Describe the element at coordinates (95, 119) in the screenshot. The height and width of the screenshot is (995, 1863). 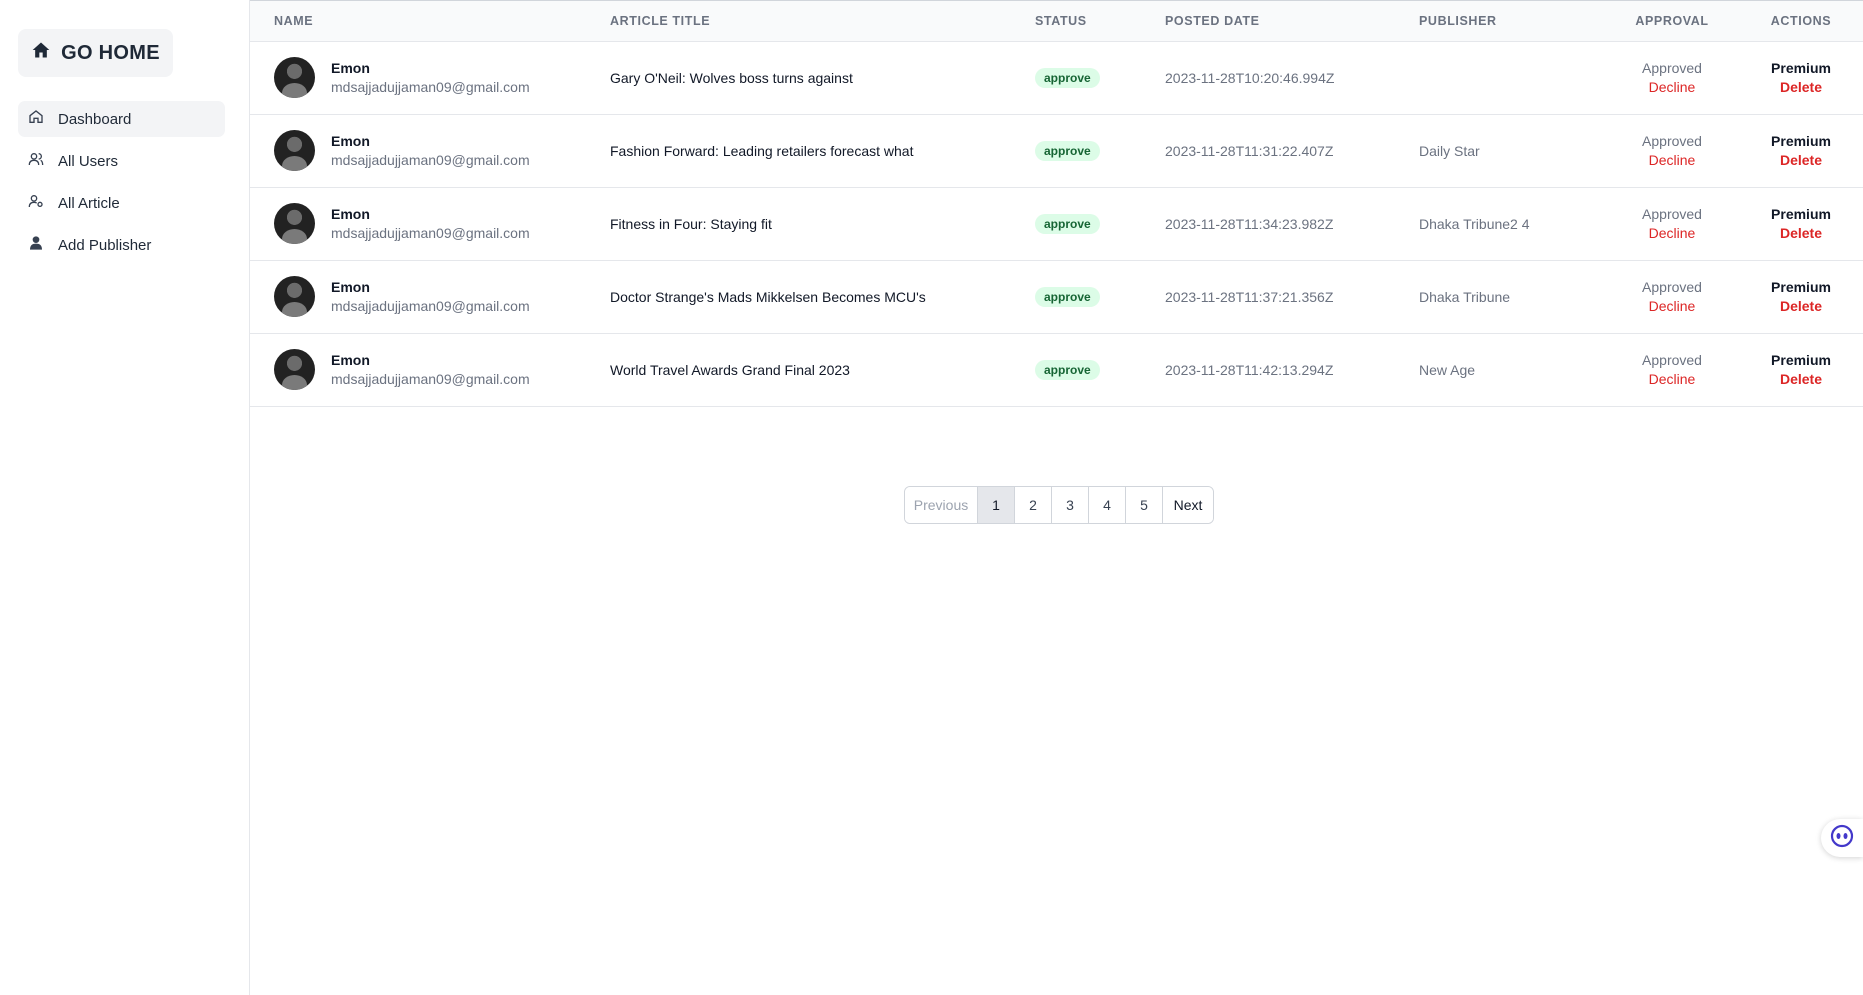
I see `sidebar-item-label: Dashboard` at that location.